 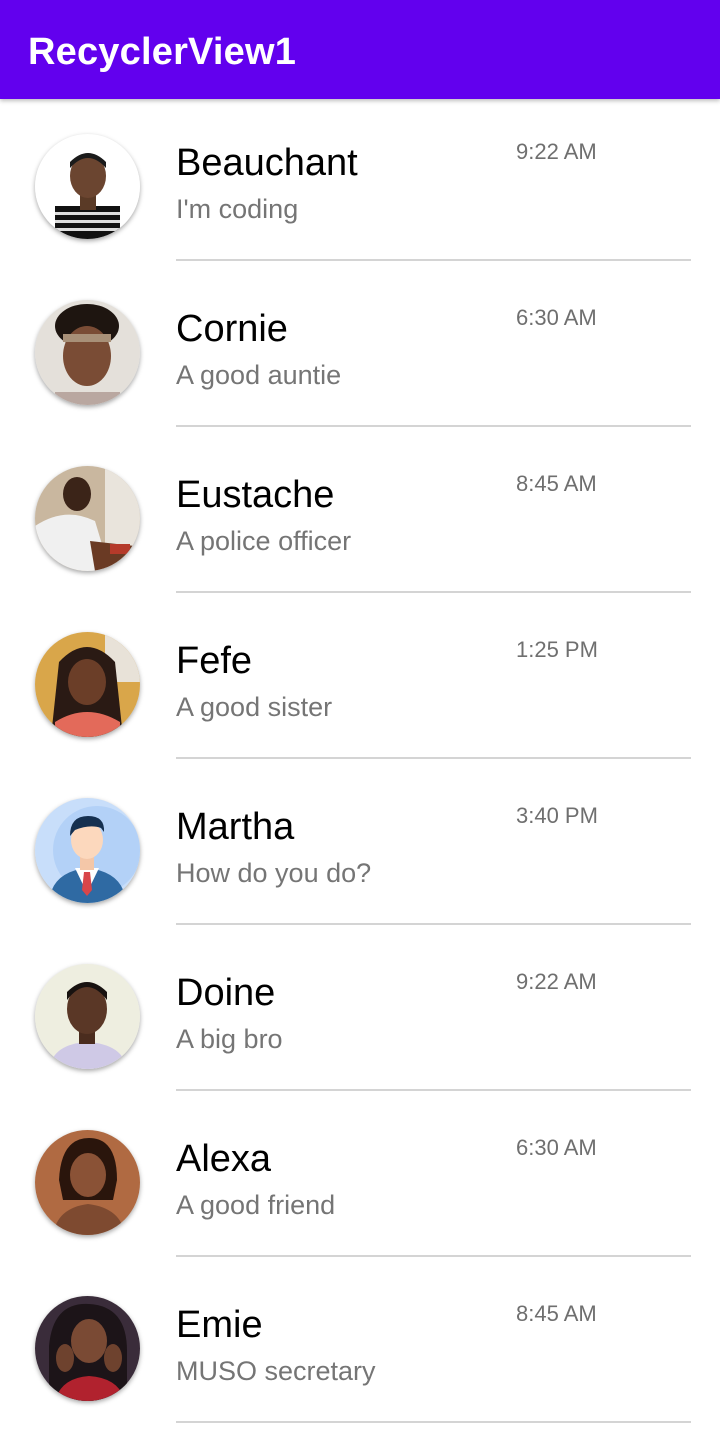 I want to click on contact-name: Emie, so click(x=219, y=1325).